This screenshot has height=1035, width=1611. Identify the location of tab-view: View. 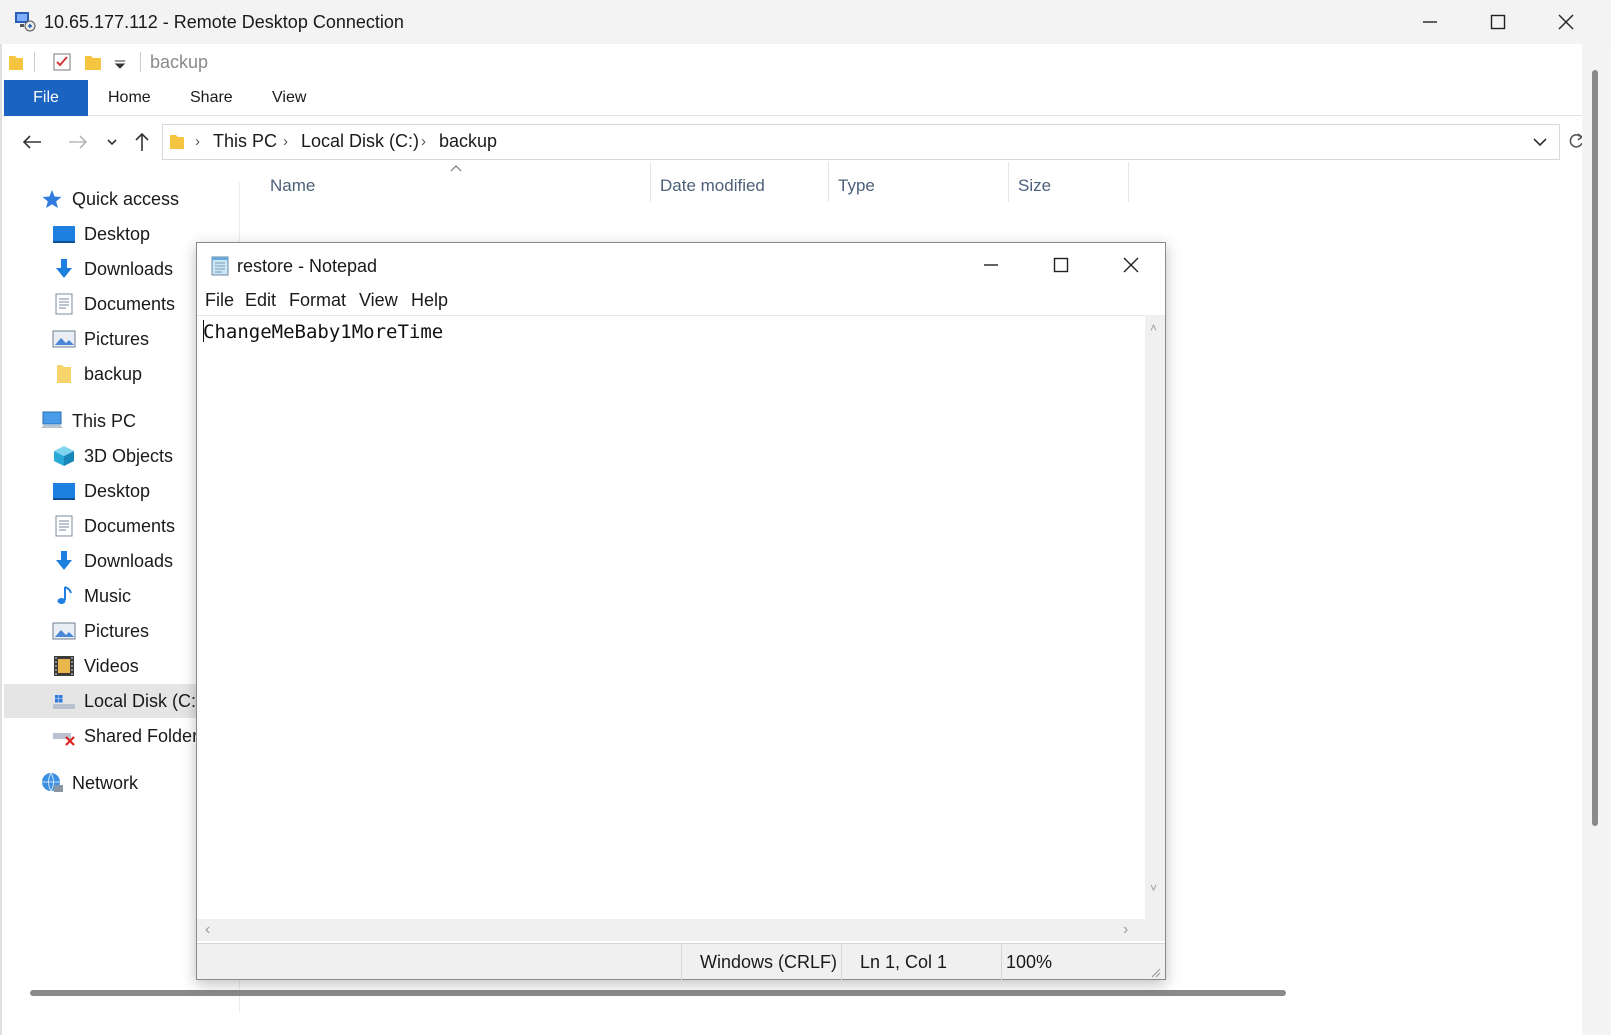
(289, 98).